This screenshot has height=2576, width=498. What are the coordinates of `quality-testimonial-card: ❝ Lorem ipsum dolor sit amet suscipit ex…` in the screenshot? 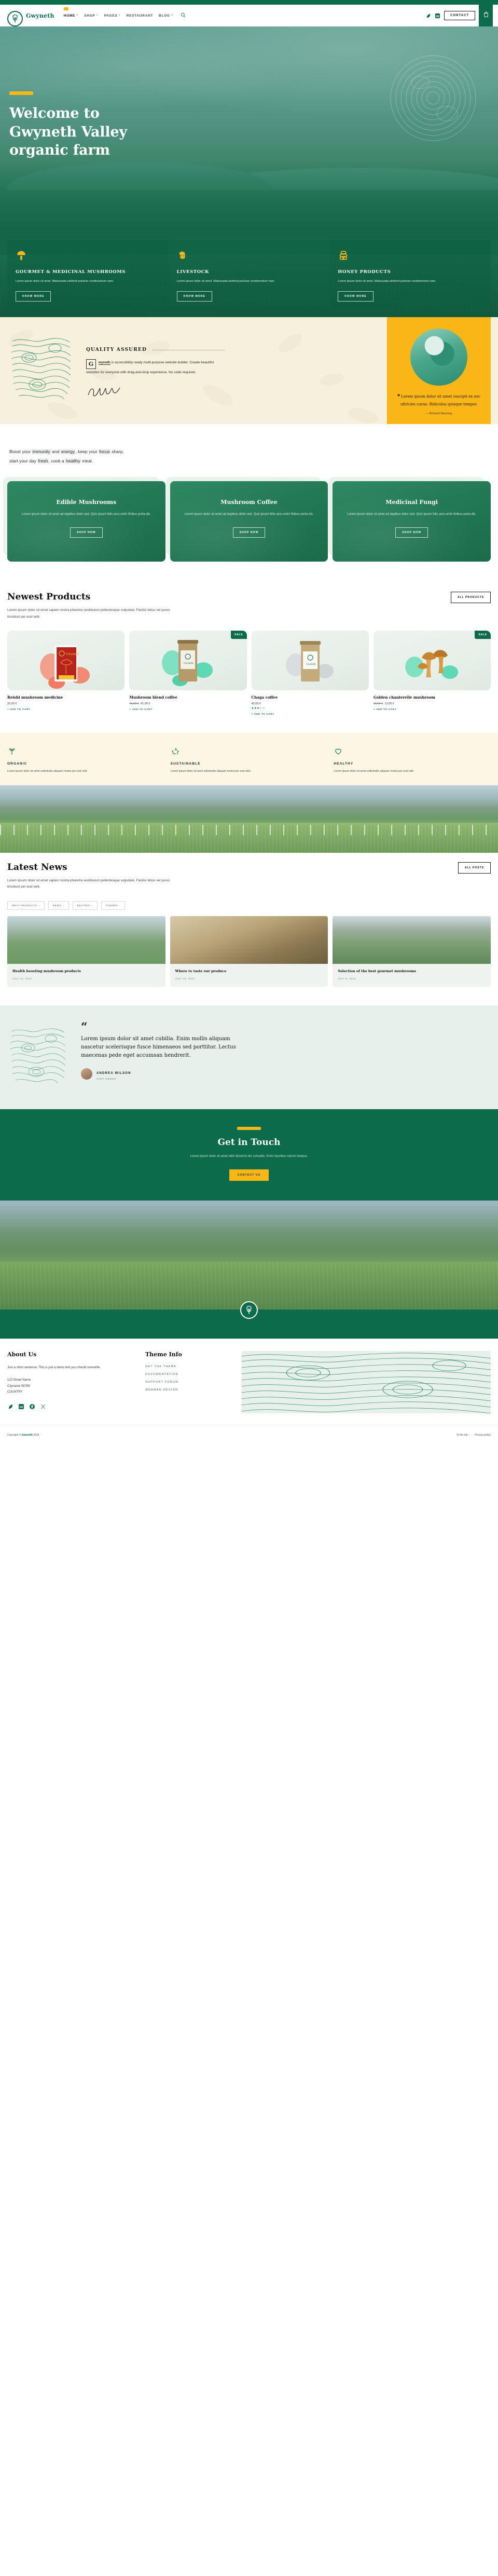 It's located at (439, 370).